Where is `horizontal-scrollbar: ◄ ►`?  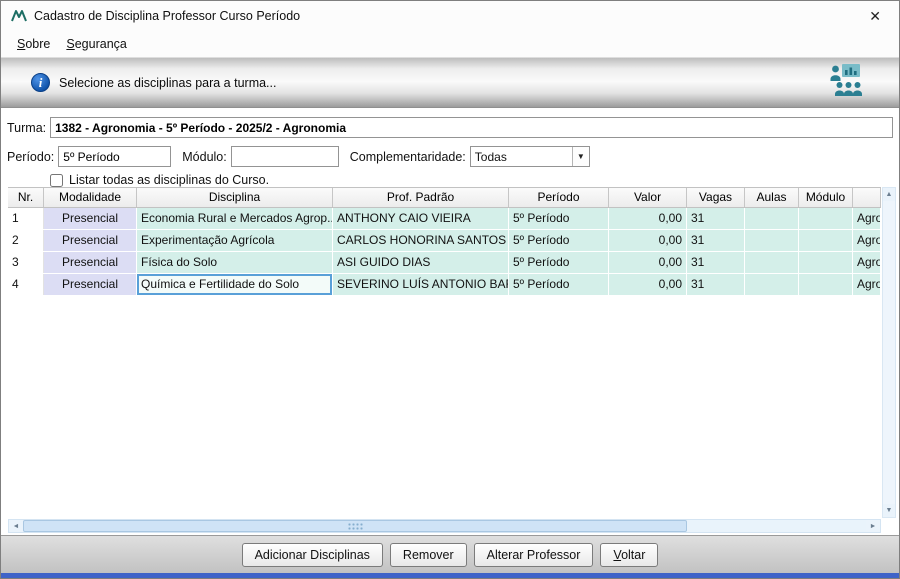 horizontal-scrollbar: ◄ ► is located at coordinates (444, 526).